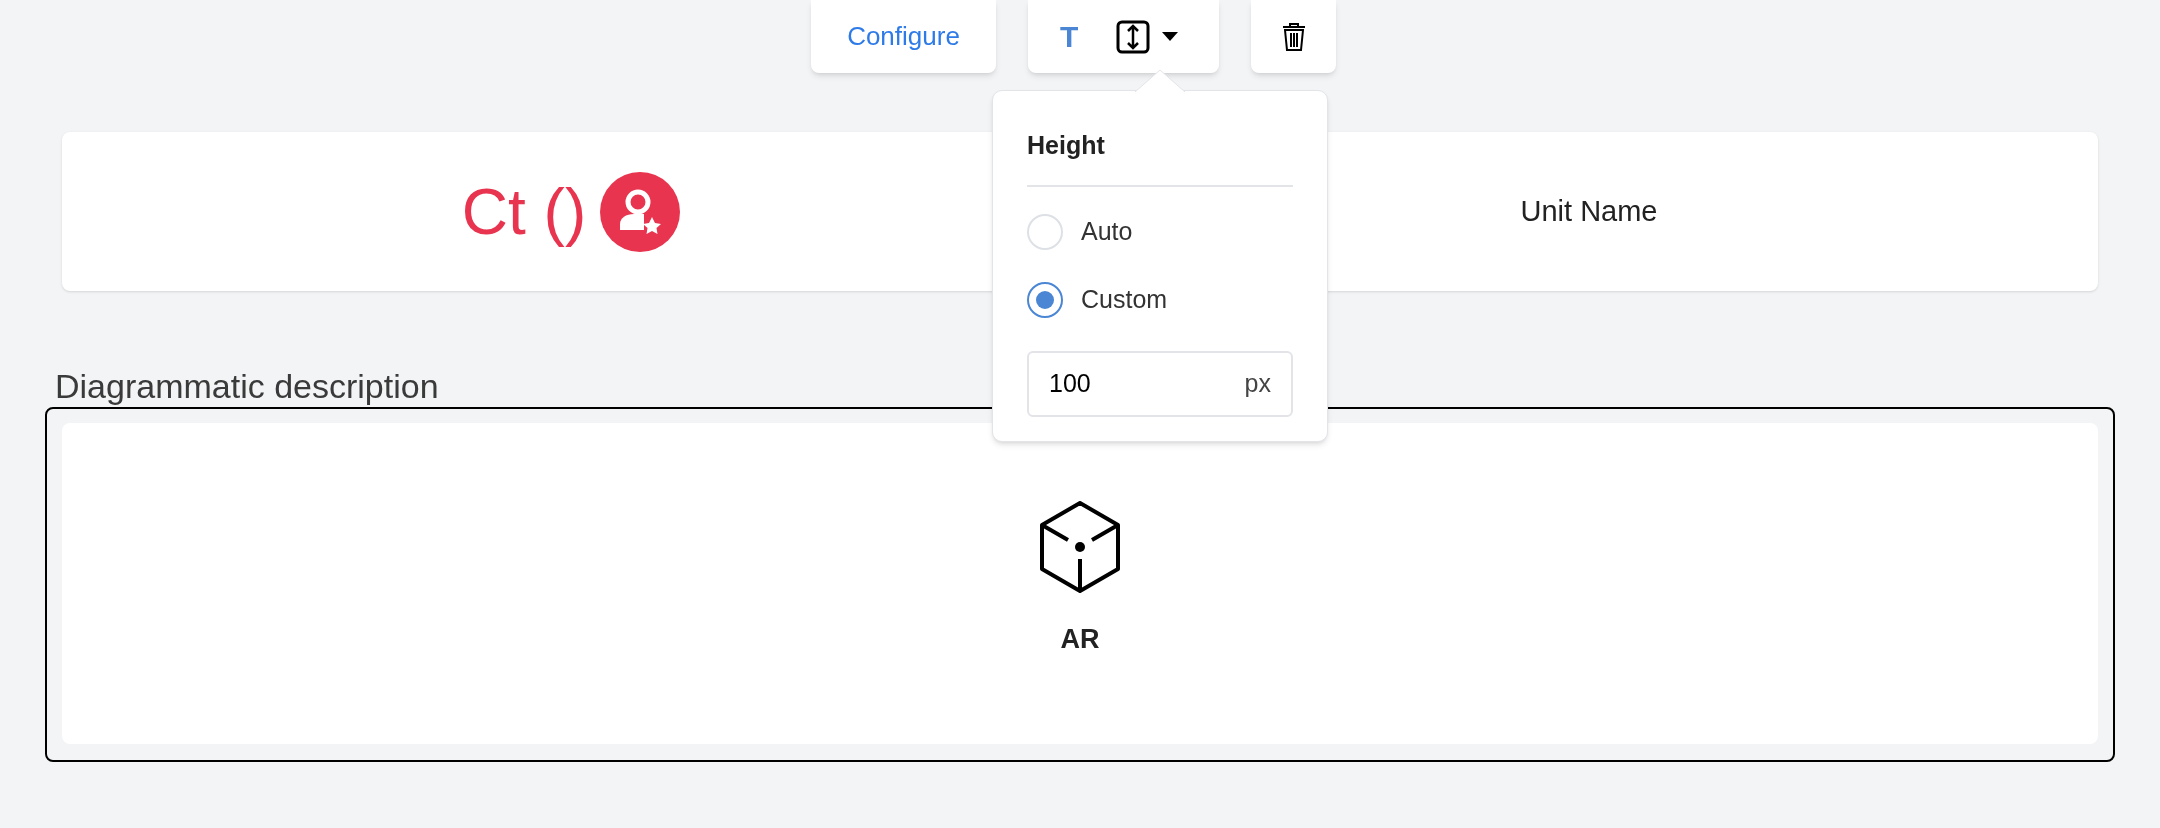  I want to click on height-value: 100, so click(1070, 383).